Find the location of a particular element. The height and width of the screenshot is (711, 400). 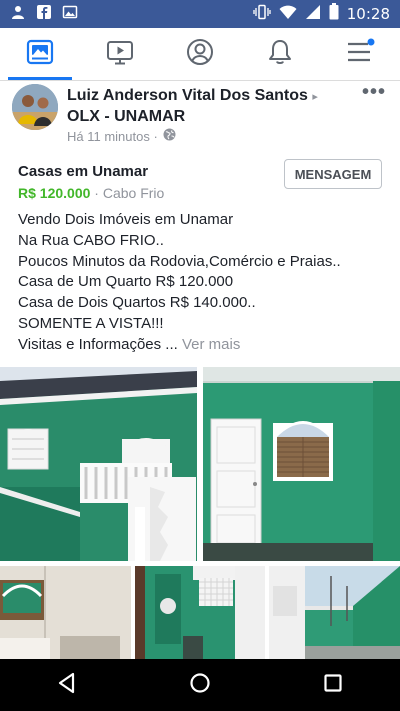

listing-price-line: R$ 120.000 · Cabo Frio is located at coordinates (91, 193).